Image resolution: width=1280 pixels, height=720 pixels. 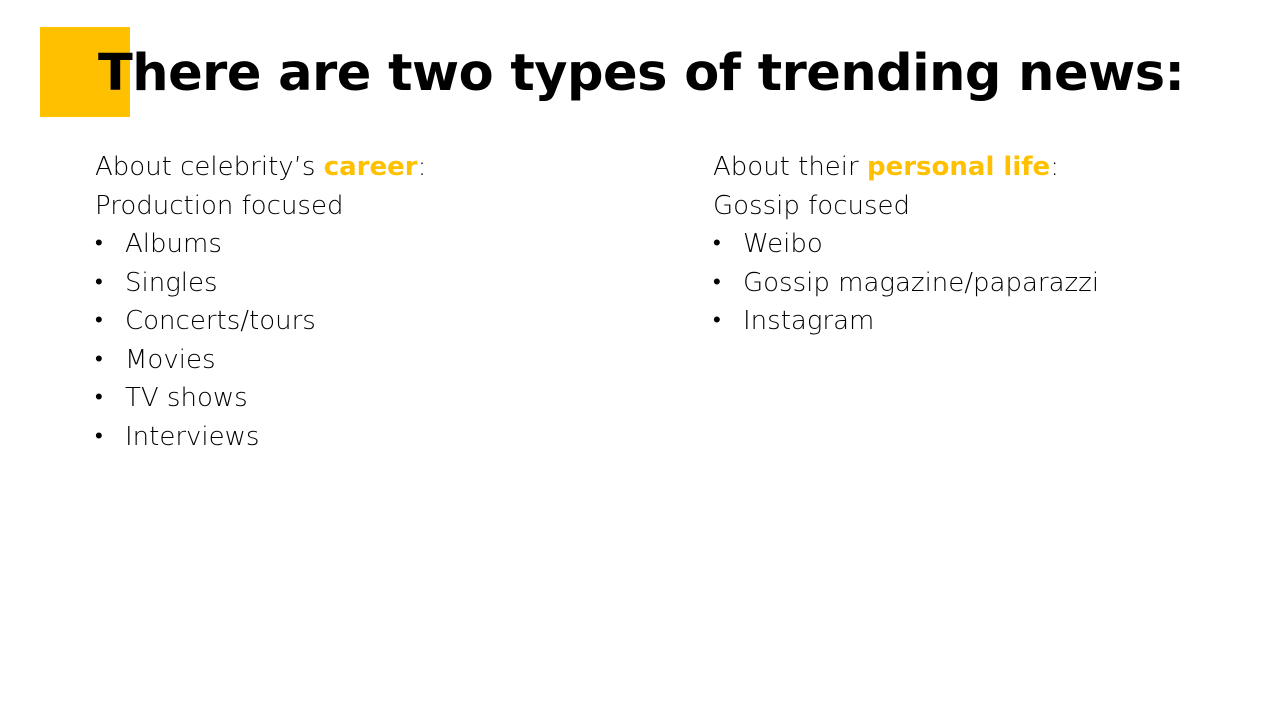 I want to click on list-item: • Instagram, so click(x=983, y=321).